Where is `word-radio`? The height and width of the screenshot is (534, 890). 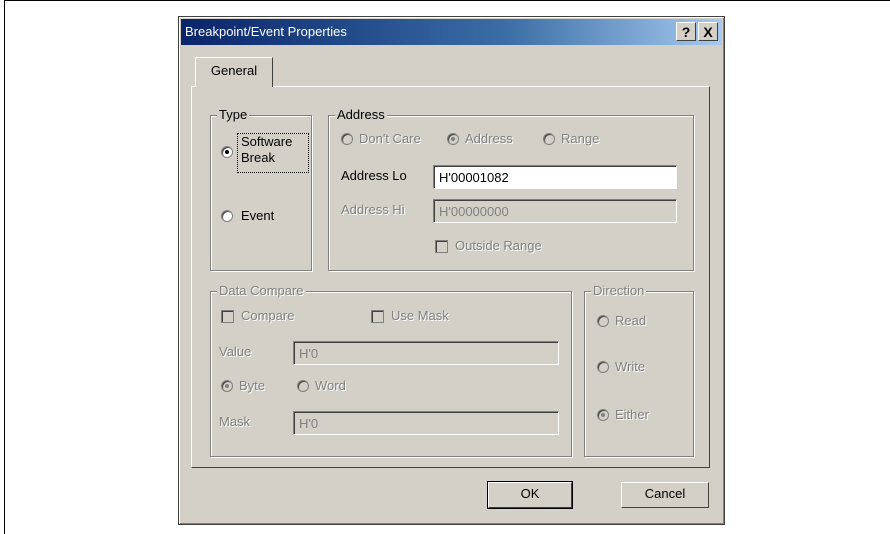 word-radio is located at coordinates (303, 386).